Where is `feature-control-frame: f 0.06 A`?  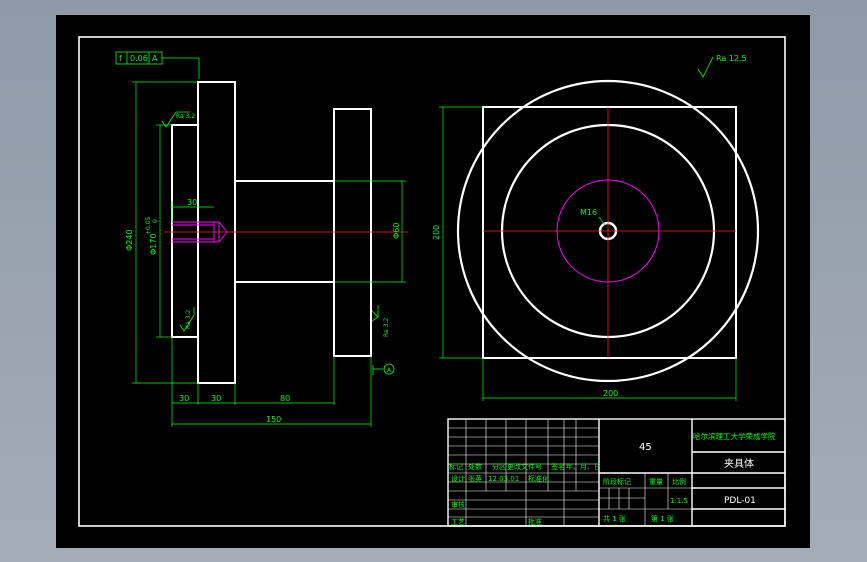
feature-control-frame: f 0.06 A is located at coordinates (157, 65).